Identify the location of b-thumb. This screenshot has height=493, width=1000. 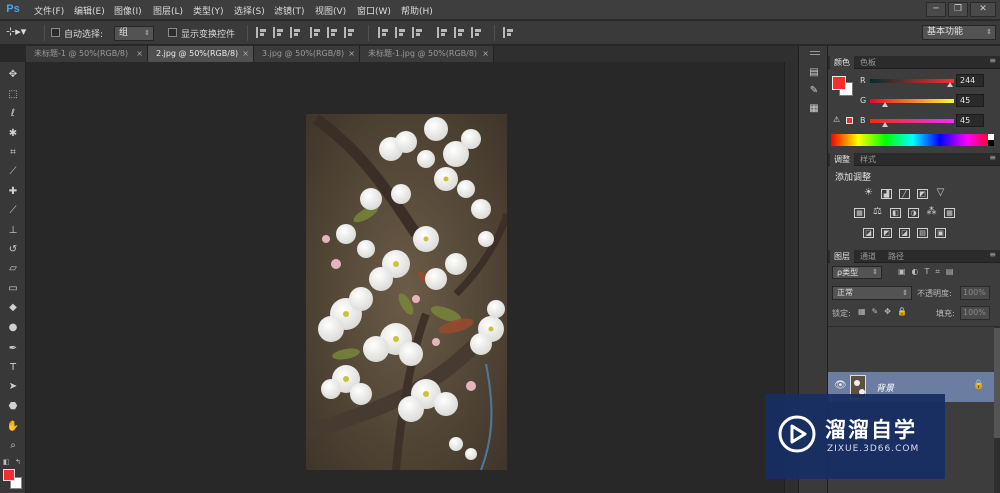
(885, 124).